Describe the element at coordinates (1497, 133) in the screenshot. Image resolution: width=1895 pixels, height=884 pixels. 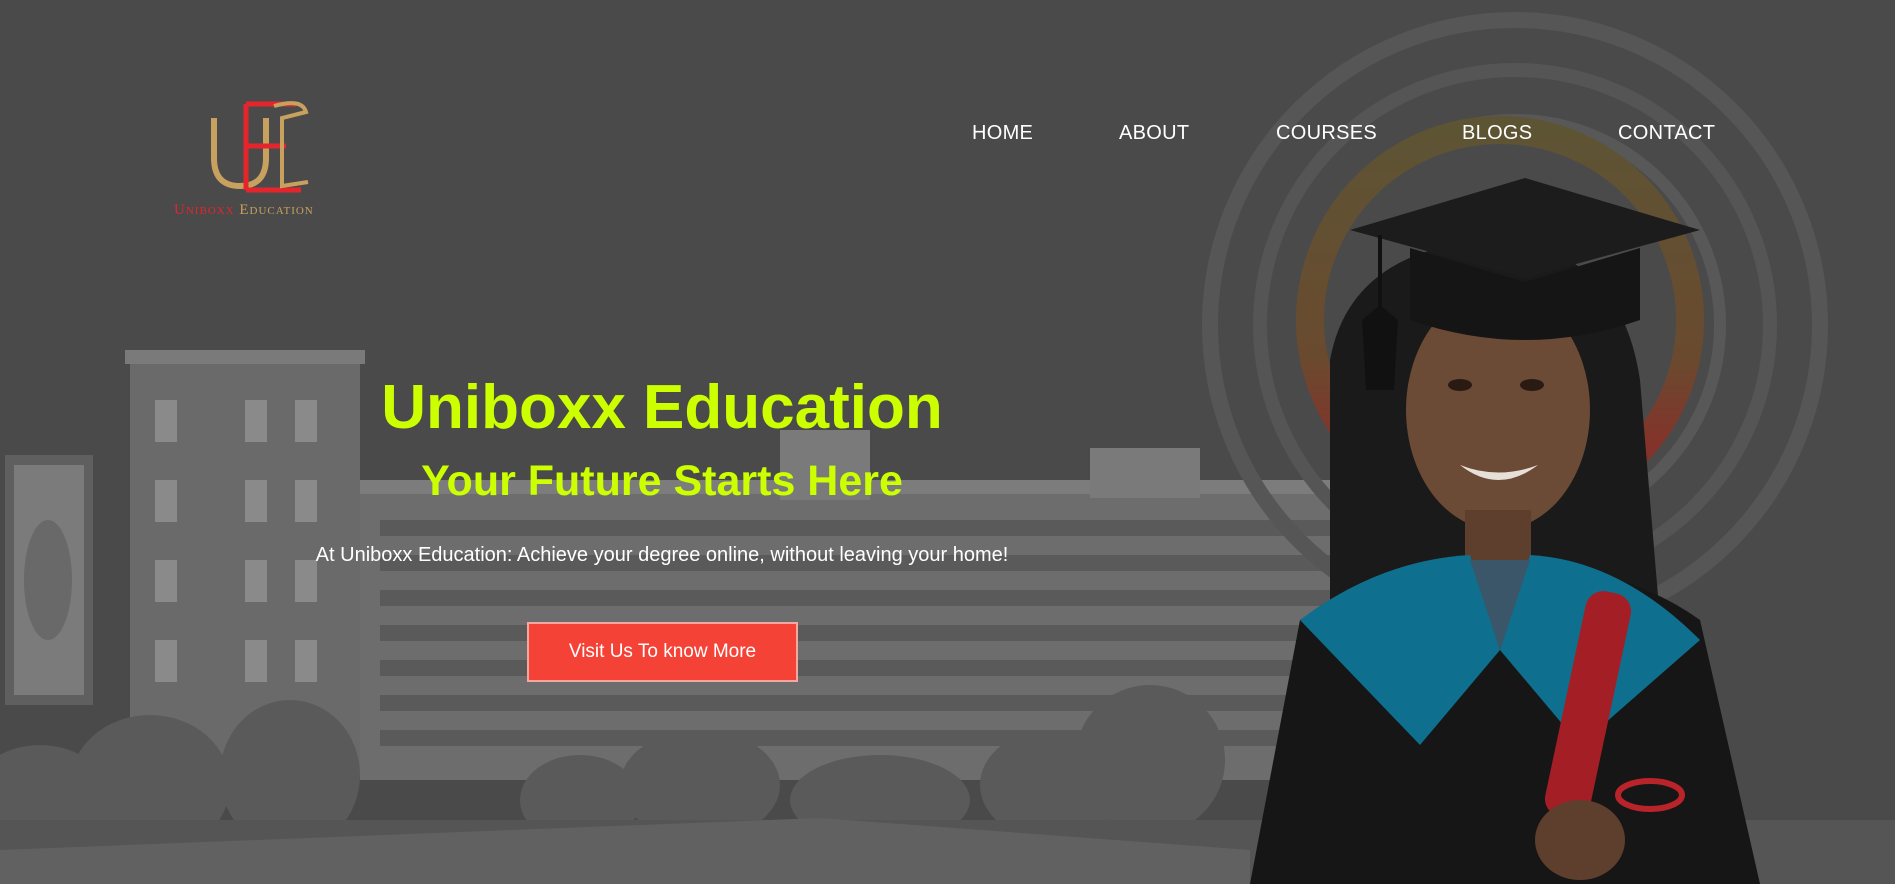
I see `nav-item-blogs: BLOGS` at that location.